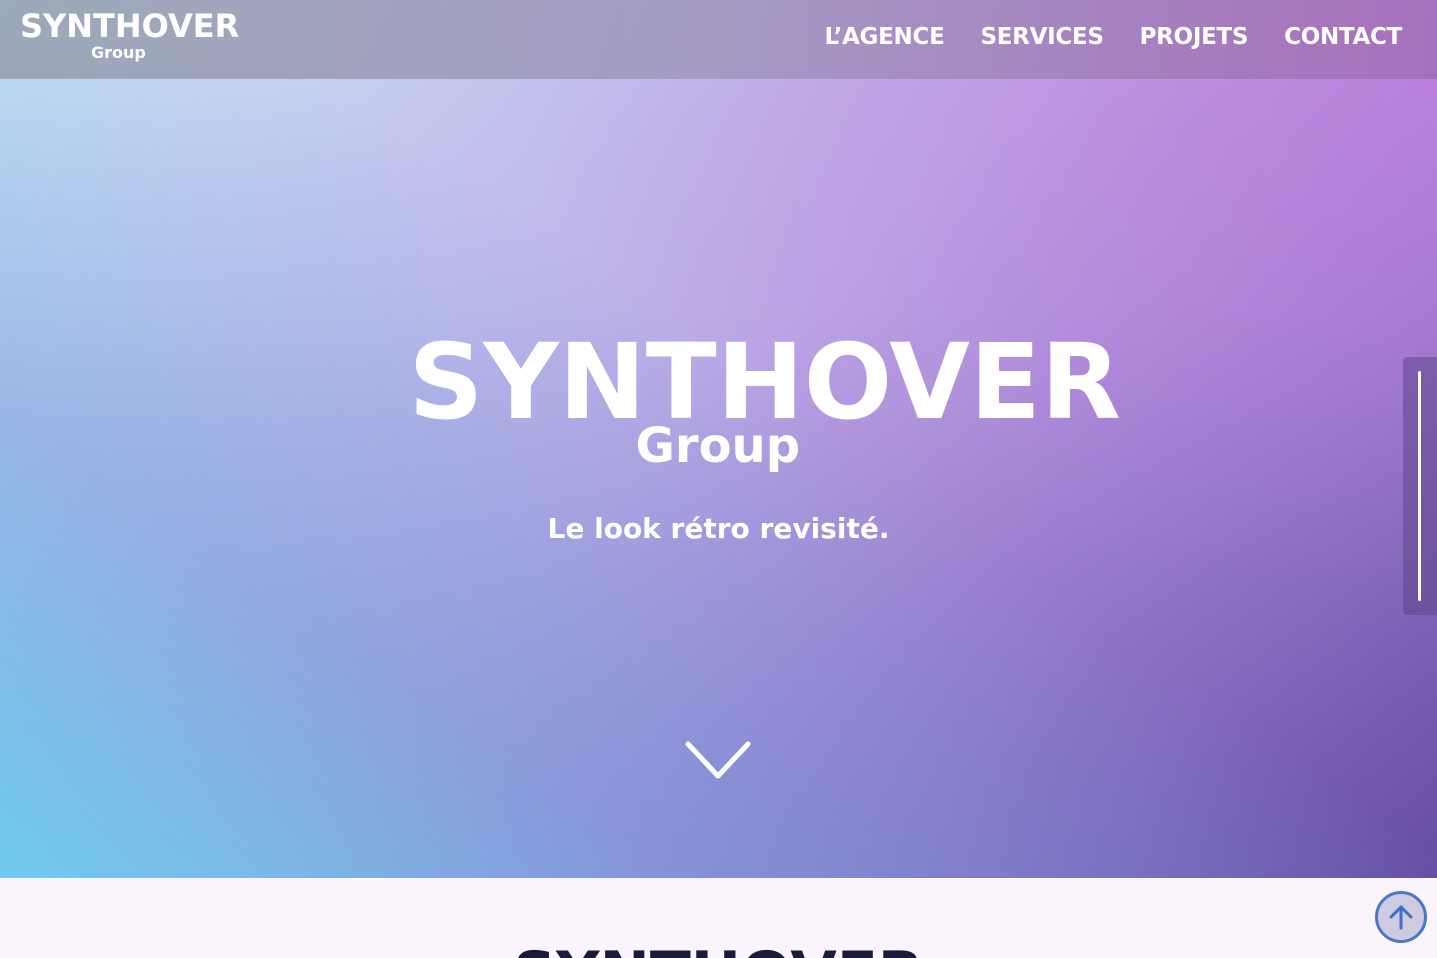 The image size is (1437, 958). I want to click on side-slider-indicator, so click(1419, 486).